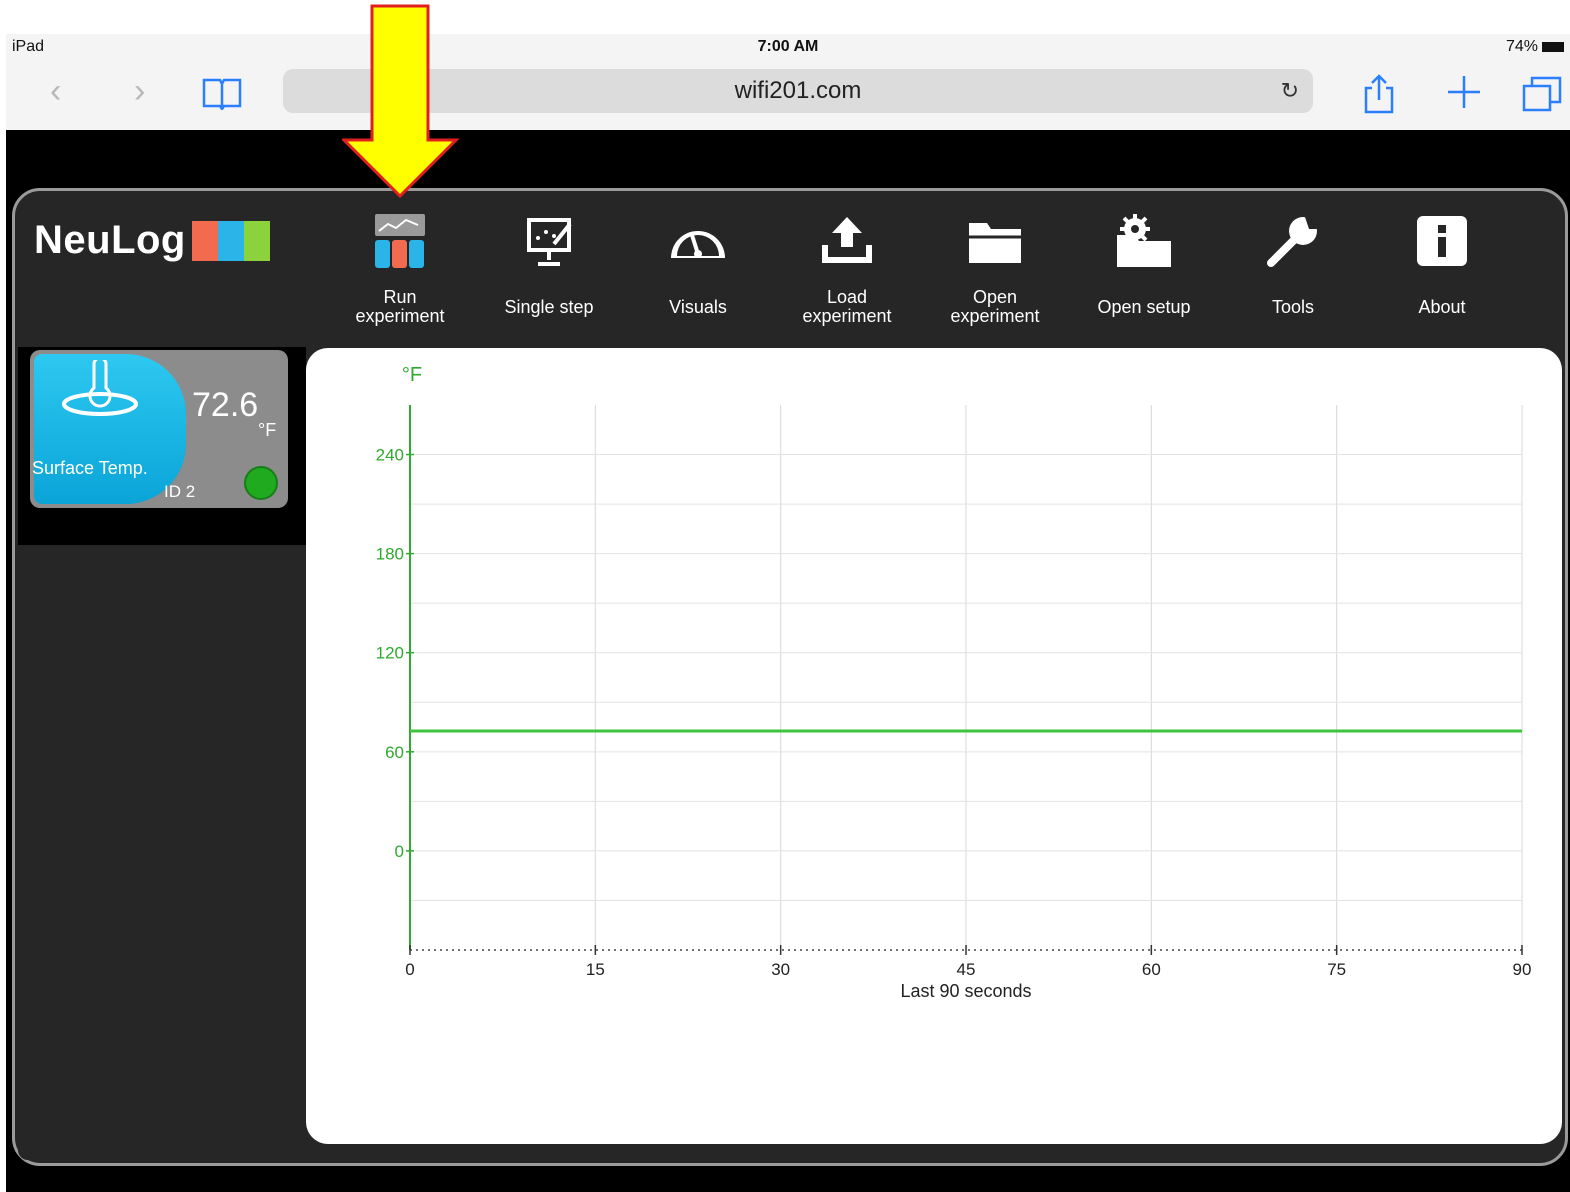  Describe the element at coordinates (1144, 241) in the screenshot. I see `gear-folder-icon` at that location.